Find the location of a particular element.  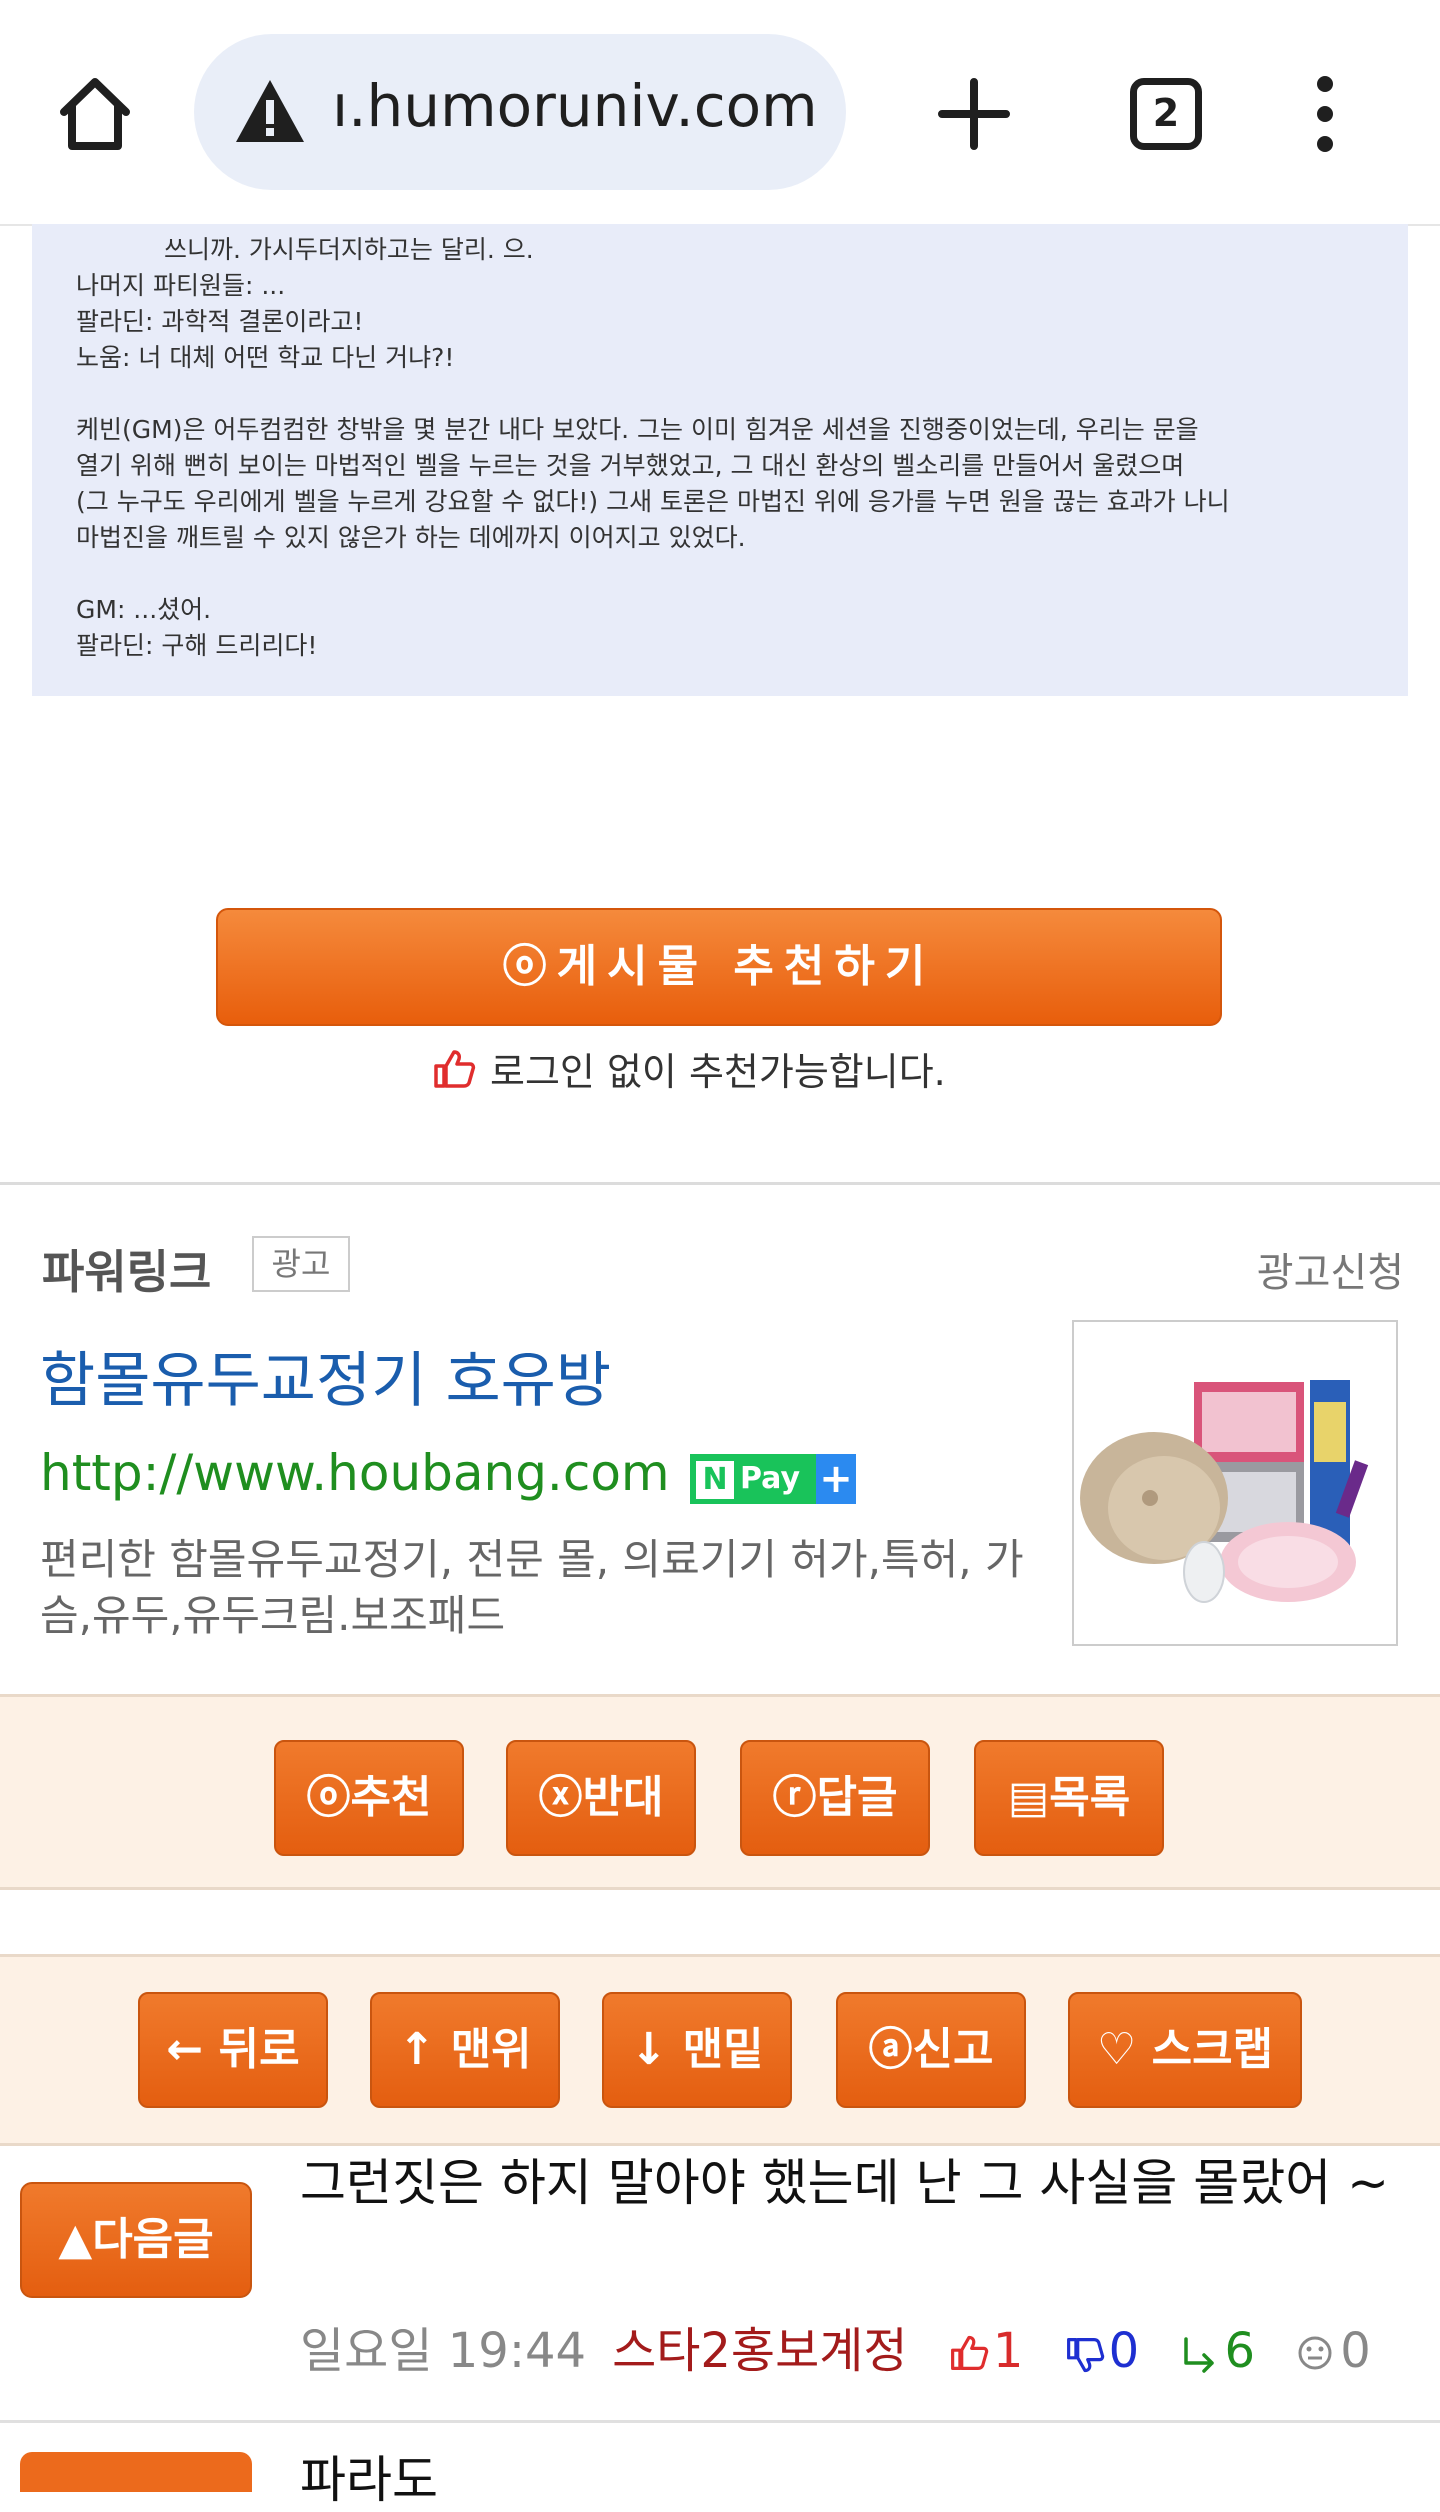

quote-line: GM: ...셨어. is located at coordinates (144, 609).